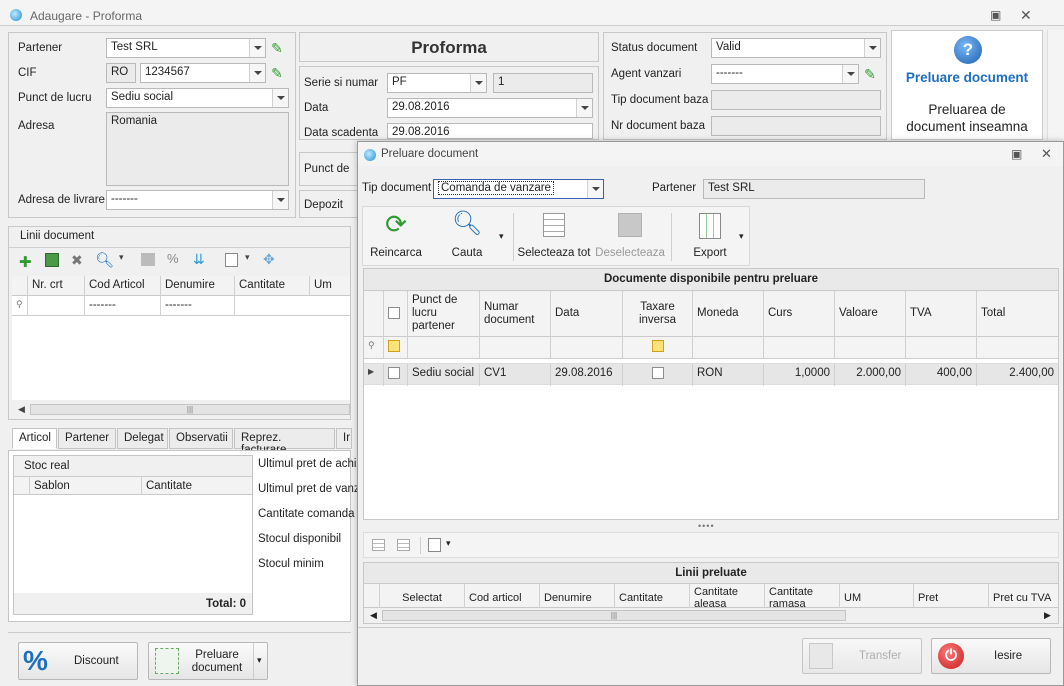 The width and height of the screenshot is (1064, 686). Describe the element at coordinates (198, 306) in the screenshot. I see `filter-denumire: -------` at that location.